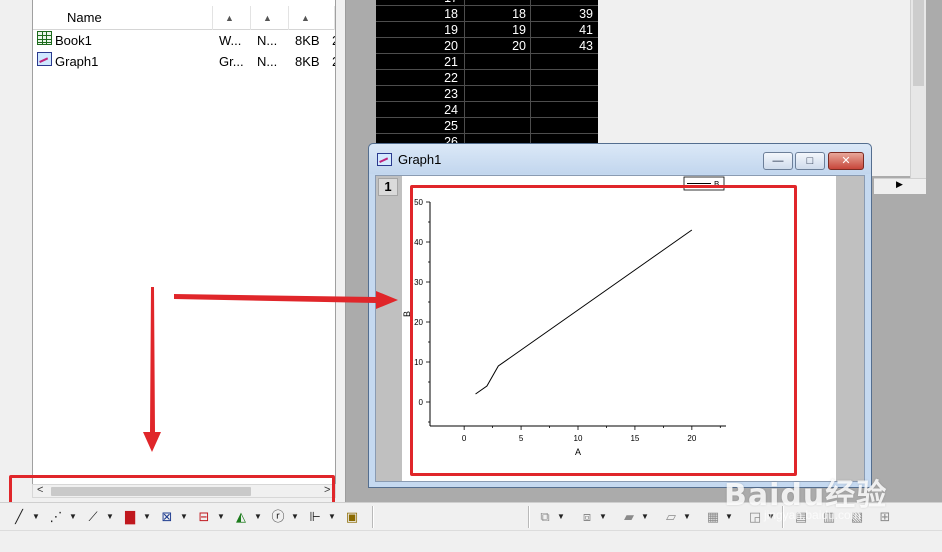  Describe the element at coordinates (498, 14) in the screenshot. I see `cell-column-a: 18` at that location.